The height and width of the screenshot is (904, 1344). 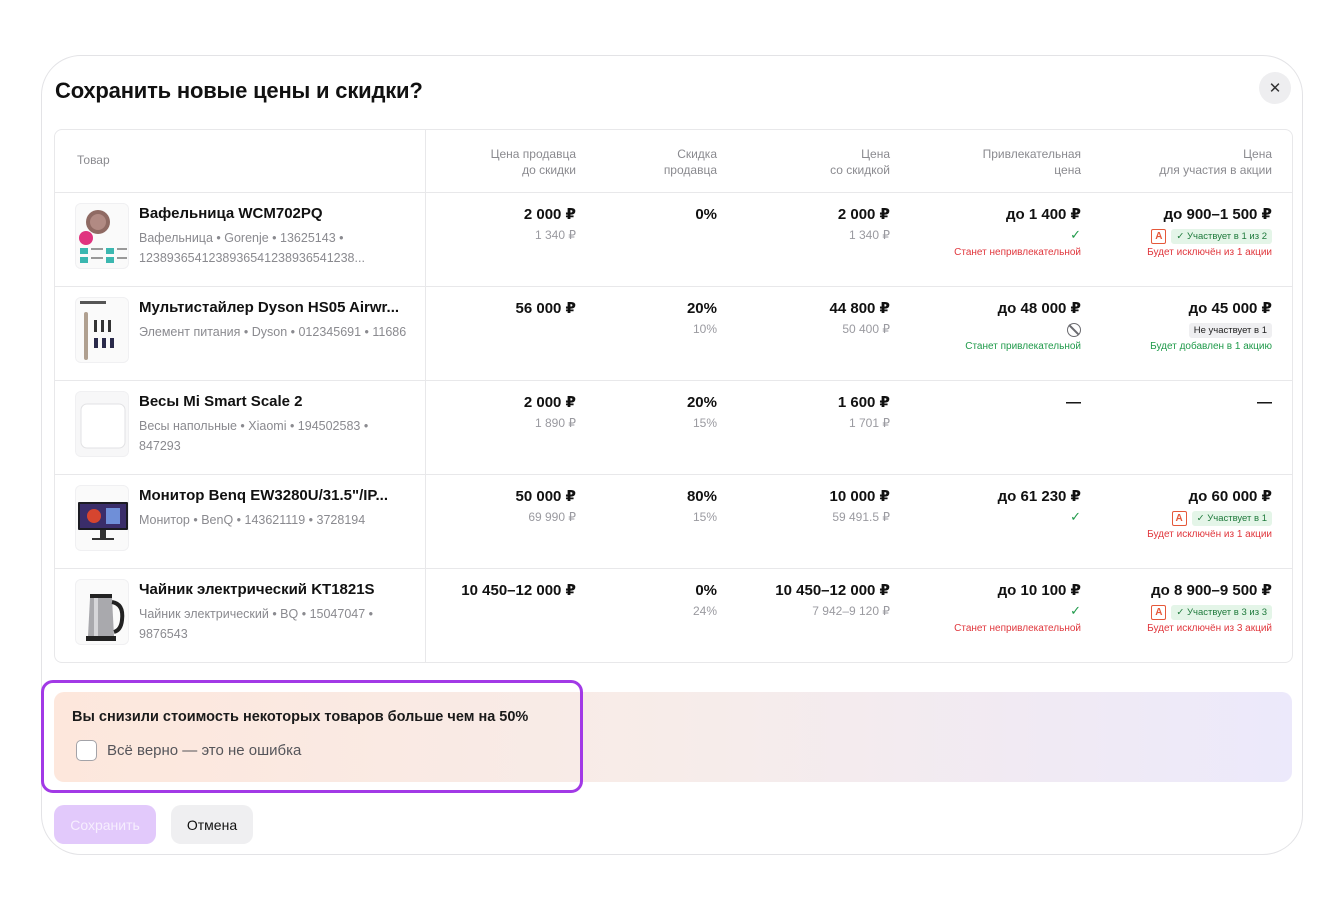 I want to click on modal-title: Сохранить новые цены и скидки?, so click(x=239, y=90).